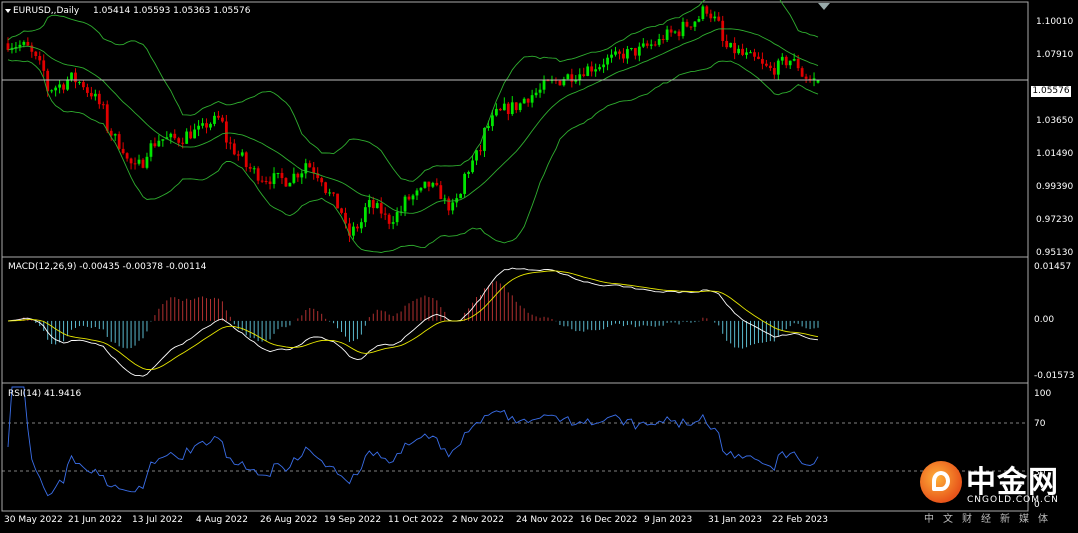 Image resolution: width=1078 pixels, height=533 pixels. What do you see at coordinates (941, 482) in the screenshot?
I see `logo-icon` at bounding box center [941, 482].